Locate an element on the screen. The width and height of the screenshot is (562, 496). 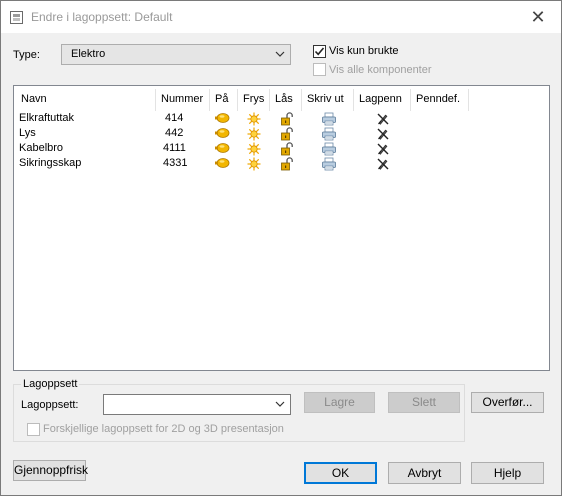
lagre-button-label: Lagre is located at coordinates (339, 402).